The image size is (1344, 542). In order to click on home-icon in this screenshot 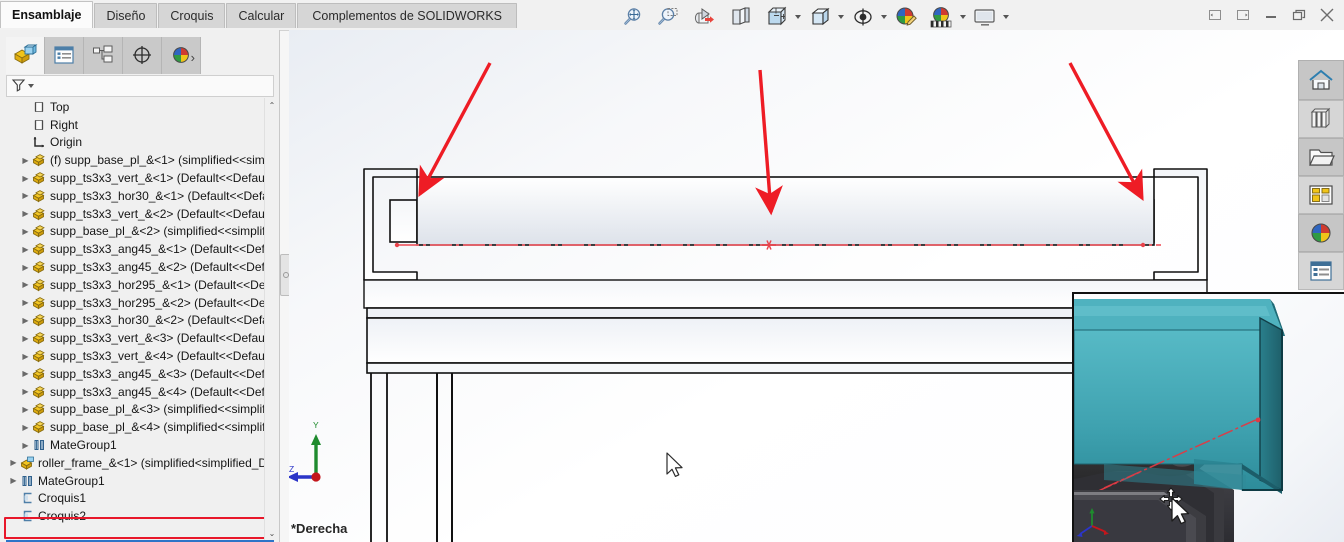, I will do `click(1321, 80)`.